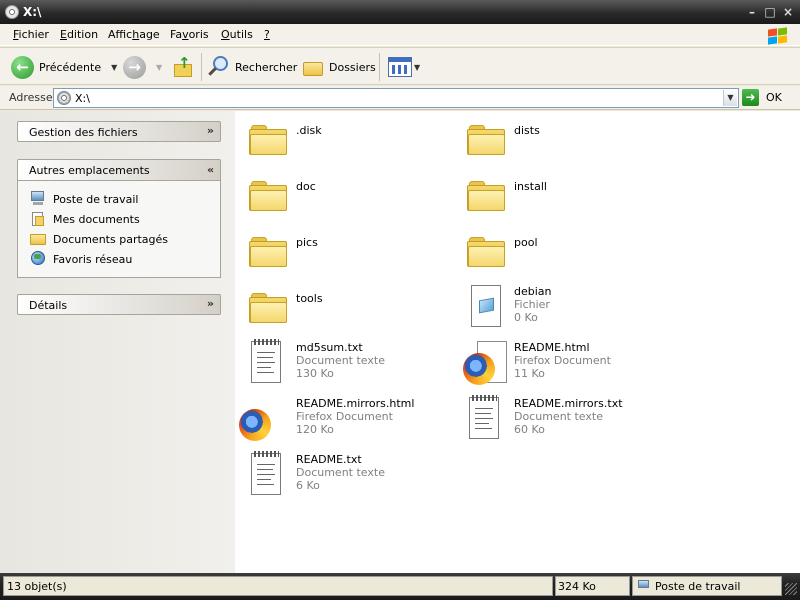 The width and height of the screenshot is (800, 600). I want to click on file-tasks-header: Gestion des fichiers », so click(119, 131).